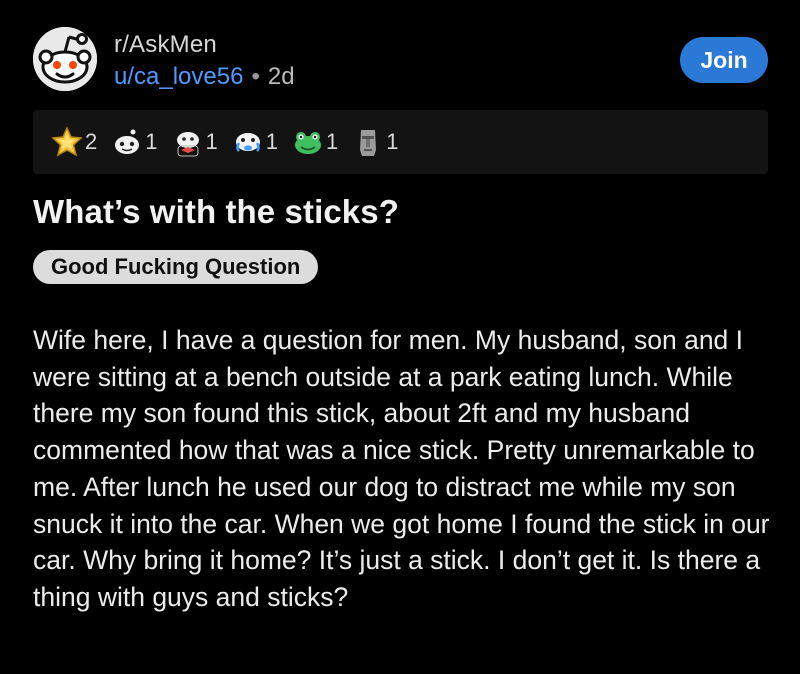 This screenshot has height=674, width=800. I want to click on post-flair: Good Fucking Question, so click(176, 267).